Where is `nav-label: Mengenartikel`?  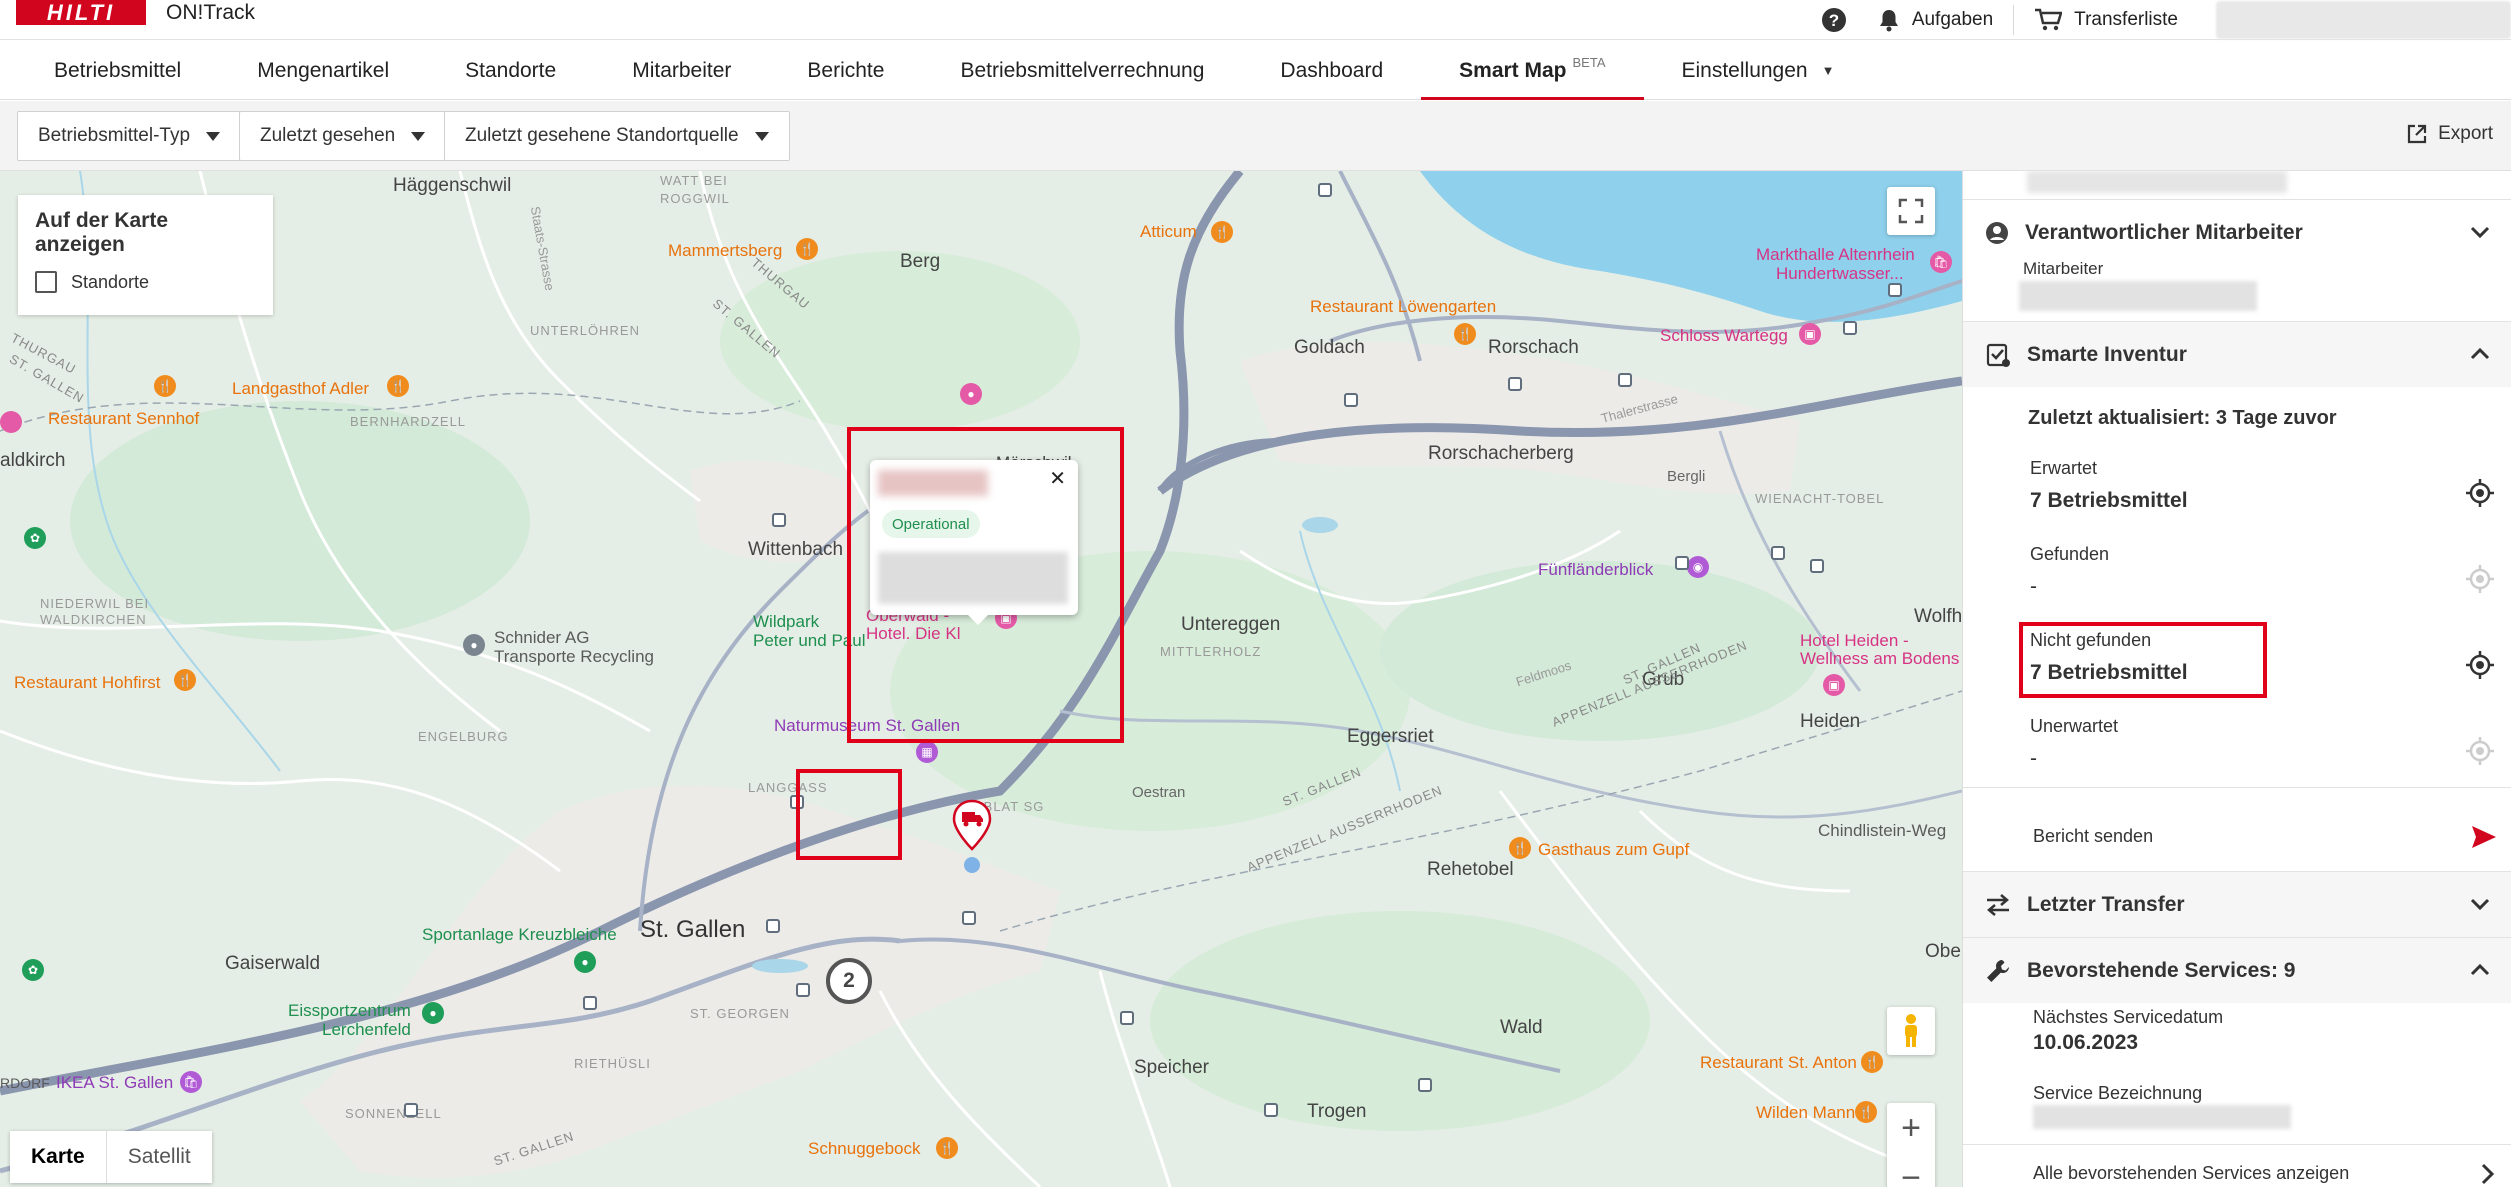 nav-label: Mengenartikel is located at coordinates (323, 70).